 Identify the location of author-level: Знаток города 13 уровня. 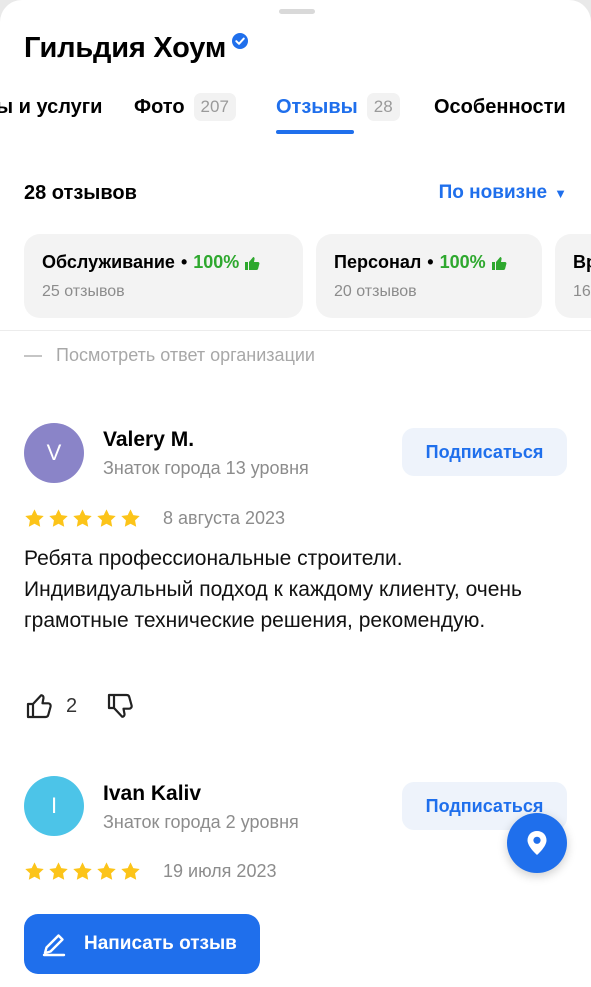
(206, 468).